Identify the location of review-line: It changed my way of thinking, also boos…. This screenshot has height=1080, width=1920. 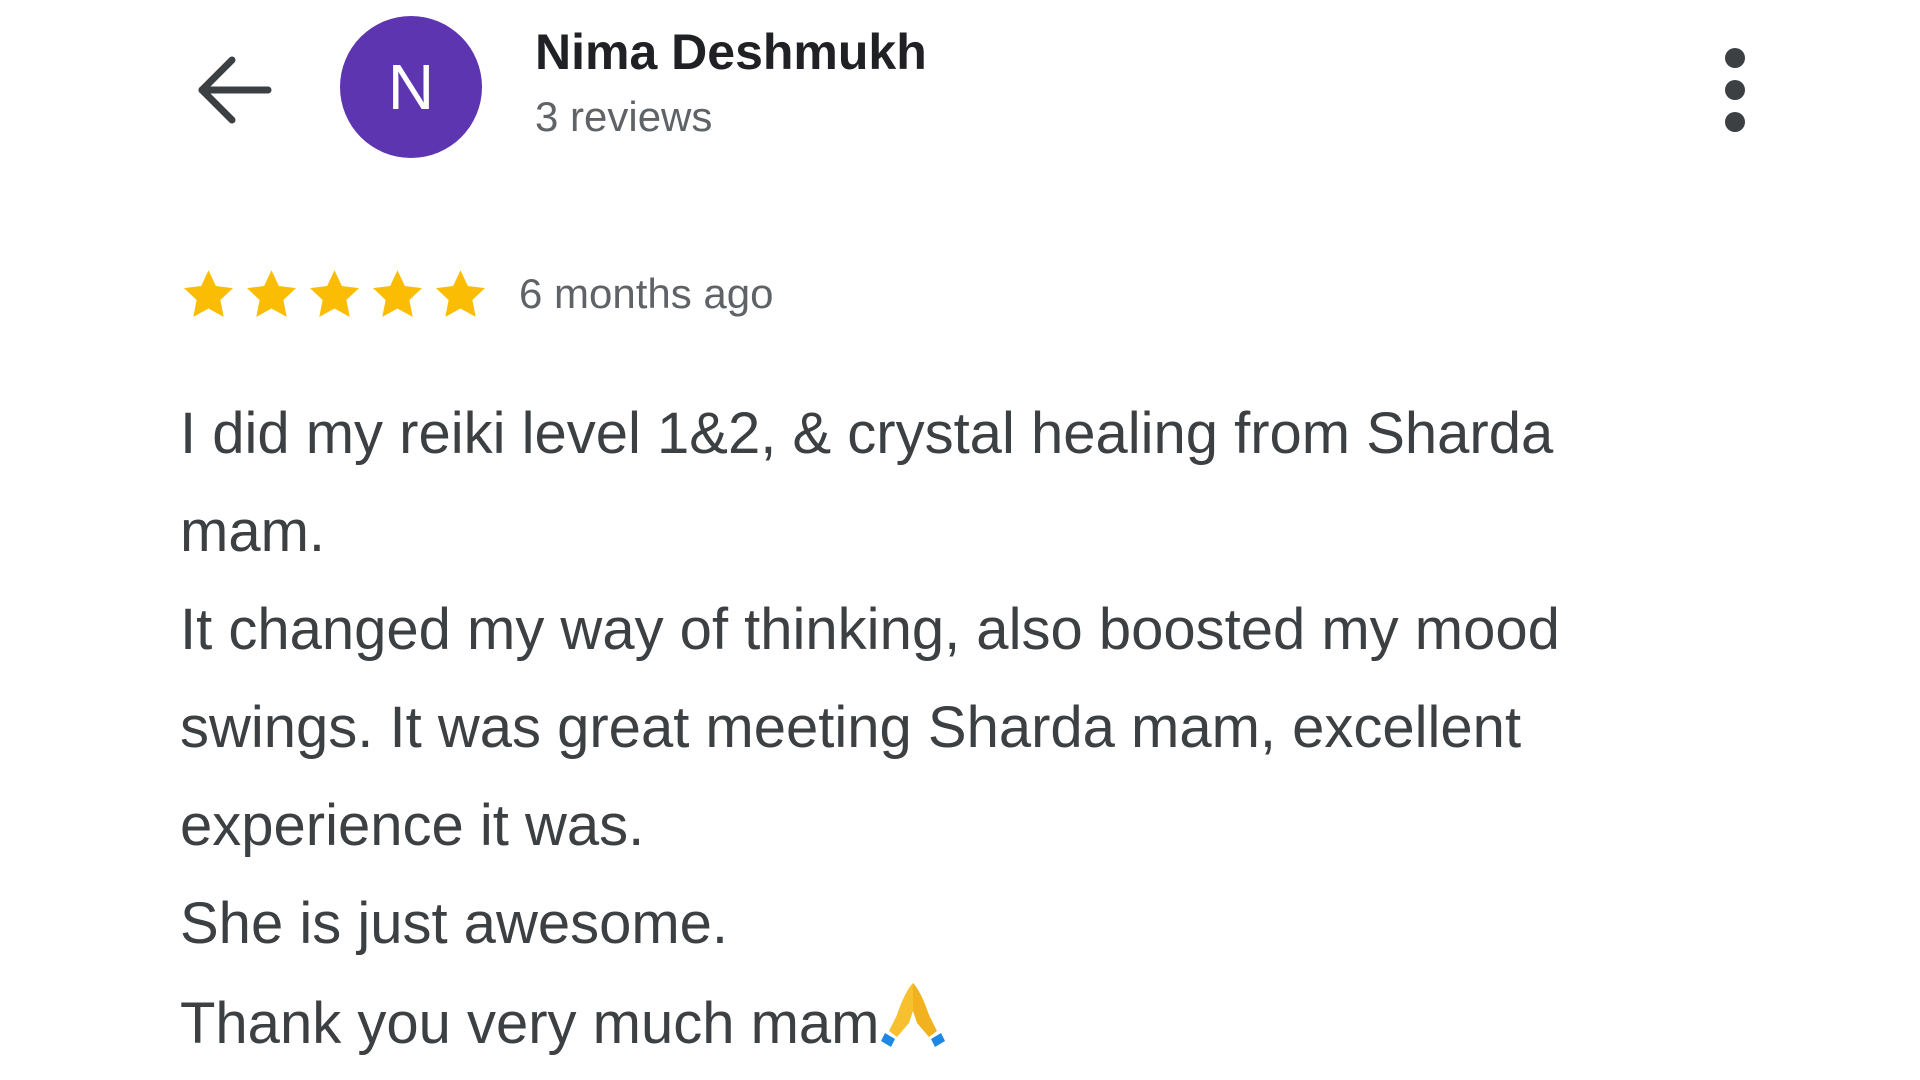
(870, 629).